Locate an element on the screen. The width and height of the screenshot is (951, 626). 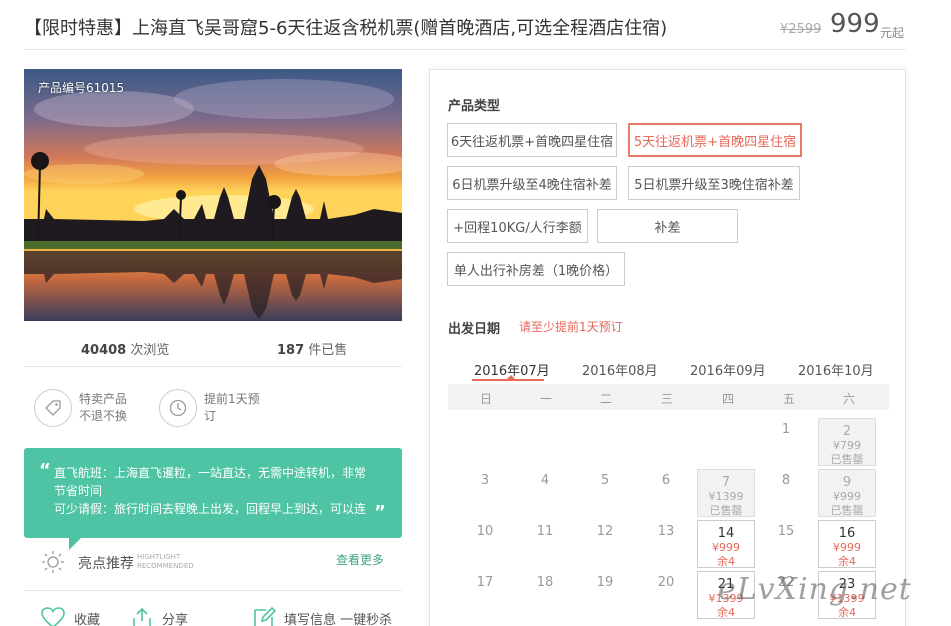
product-stats: 40408 次浏览 187 件已售 is located at coordinates (213, 346).